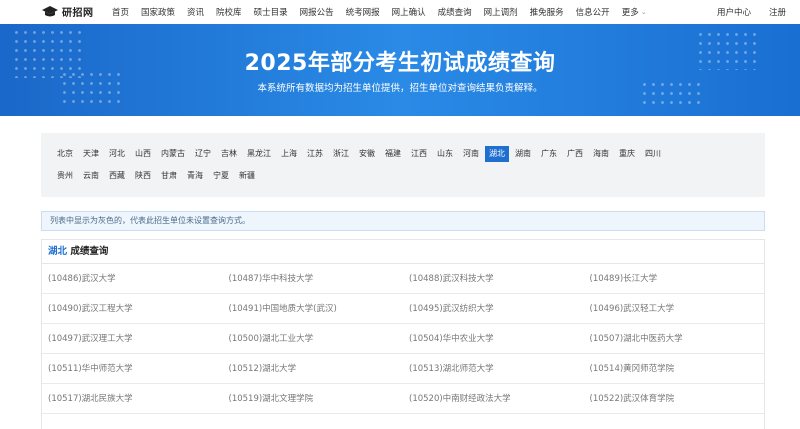 The width and height of the screenshot is (800, 429). What do you see at coordinates (751, 12) in the screenshot?
I see `user-links: 用户中心 注册` at bounding box center [751, 12].